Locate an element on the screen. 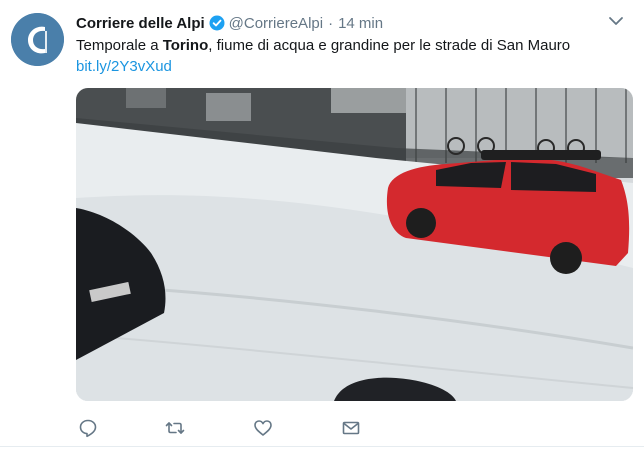  verified-badge-icon is located at coordinates (217, 23).